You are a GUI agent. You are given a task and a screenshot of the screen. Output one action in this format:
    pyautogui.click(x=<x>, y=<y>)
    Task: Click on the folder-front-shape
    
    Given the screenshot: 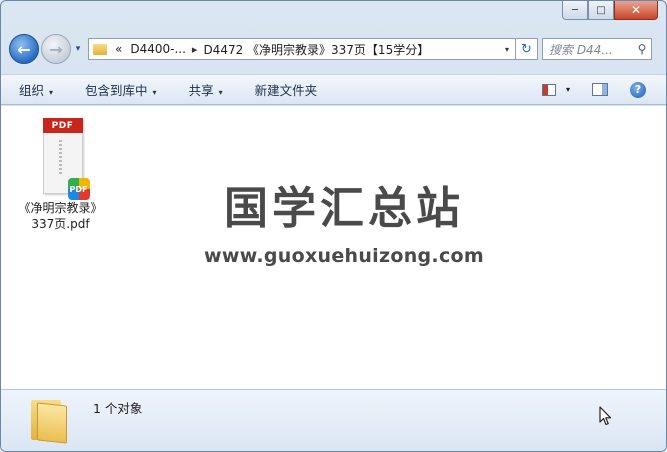 What is the action you would take?
    pyautogui.click(x=52, y=423)
    